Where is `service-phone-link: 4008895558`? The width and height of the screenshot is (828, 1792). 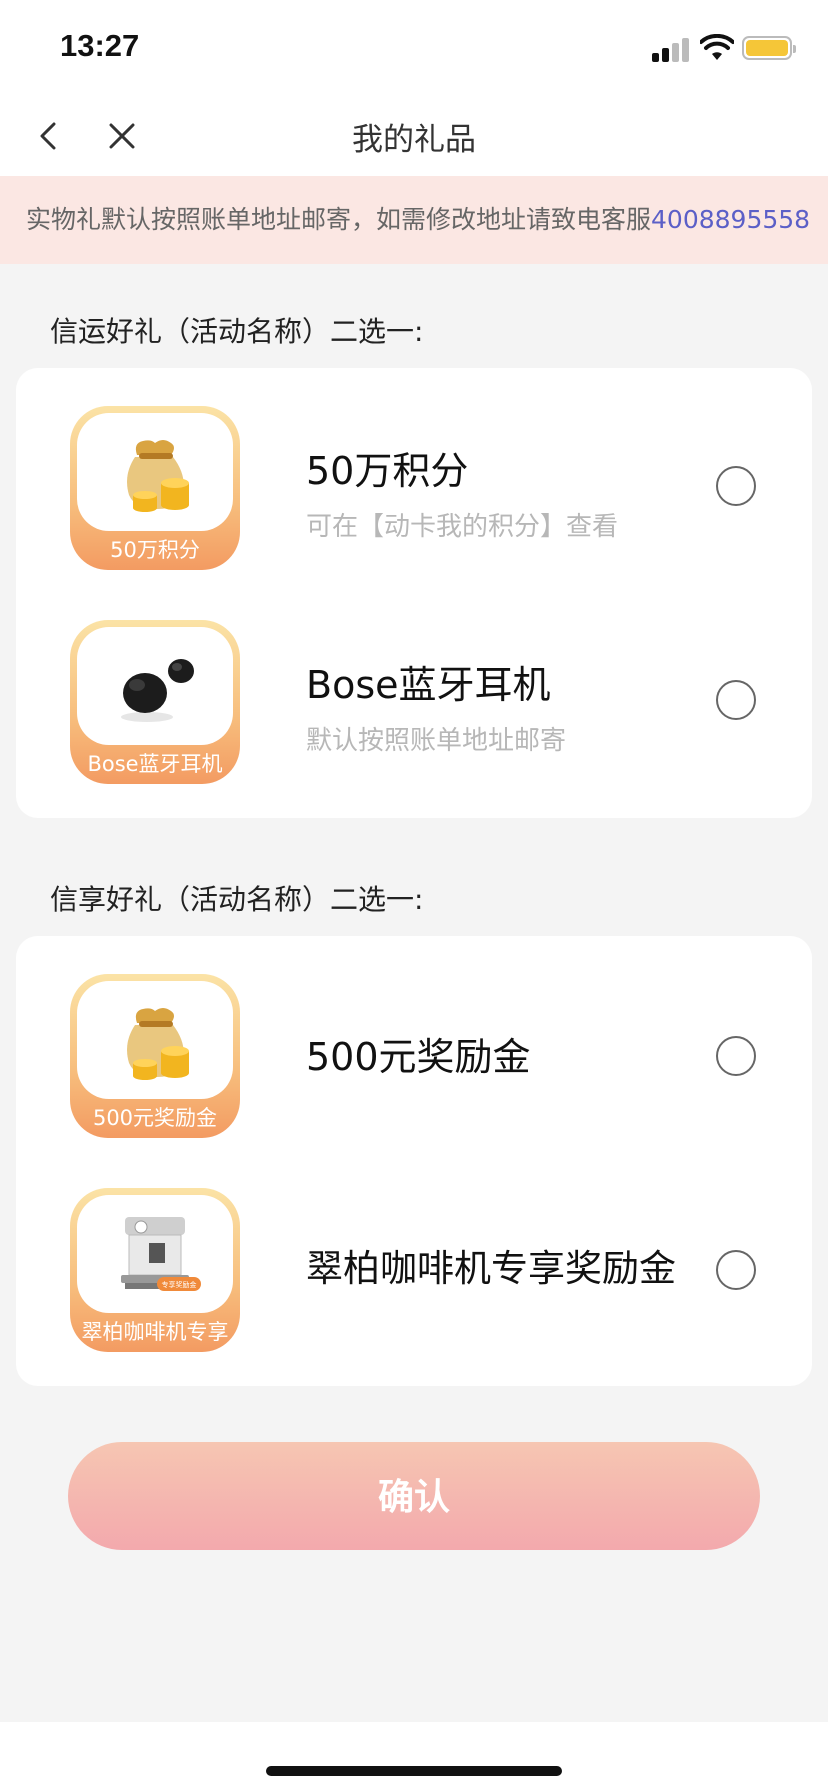 service-phone-link: 4008895558 is located at coordinates (730, 219).